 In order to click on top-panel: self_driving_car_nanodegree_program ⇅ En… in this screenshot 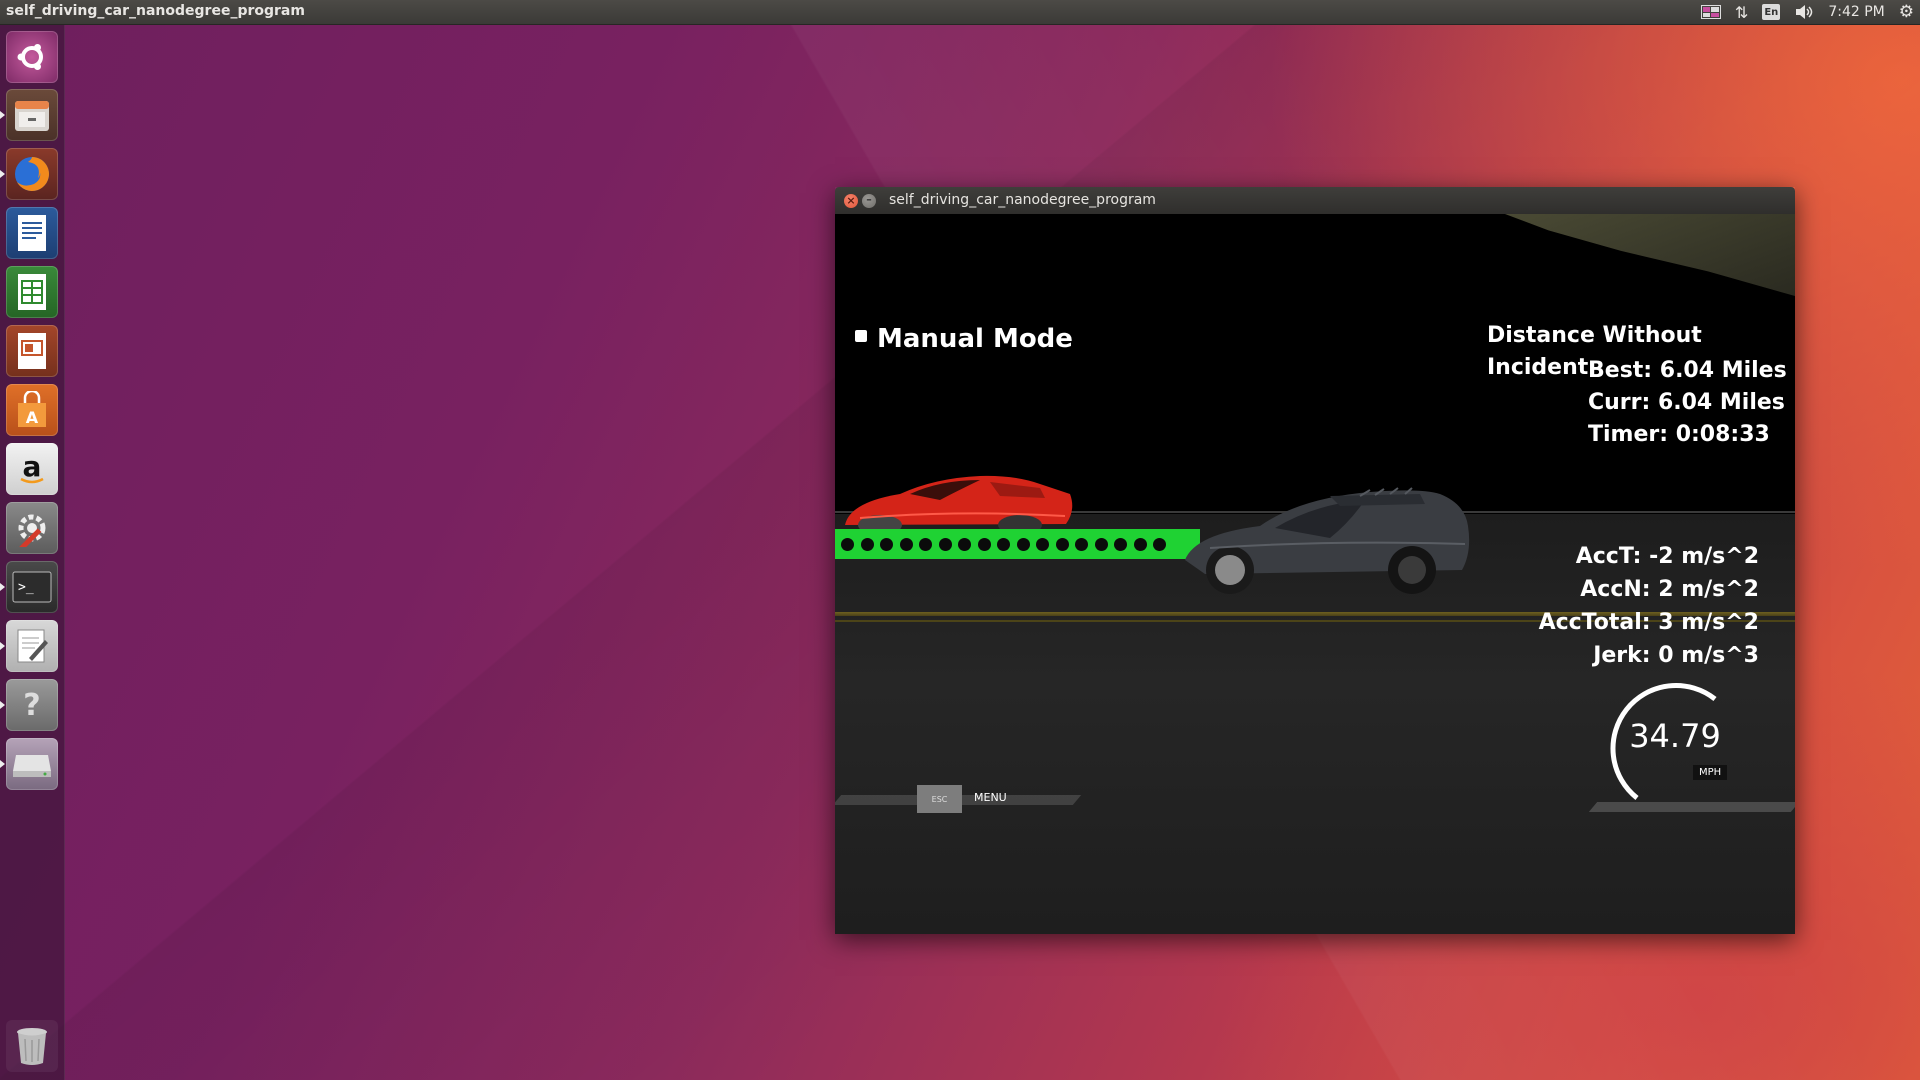, I will do `click(960, 12)`.